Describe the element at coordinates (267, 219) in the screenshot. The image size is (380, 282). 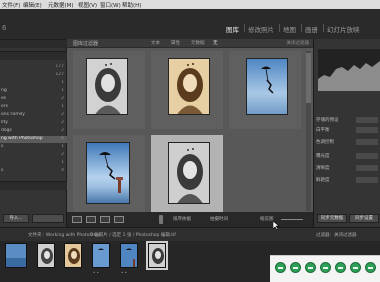
I see `thumbnail-size-label: 缩览图` at that location.